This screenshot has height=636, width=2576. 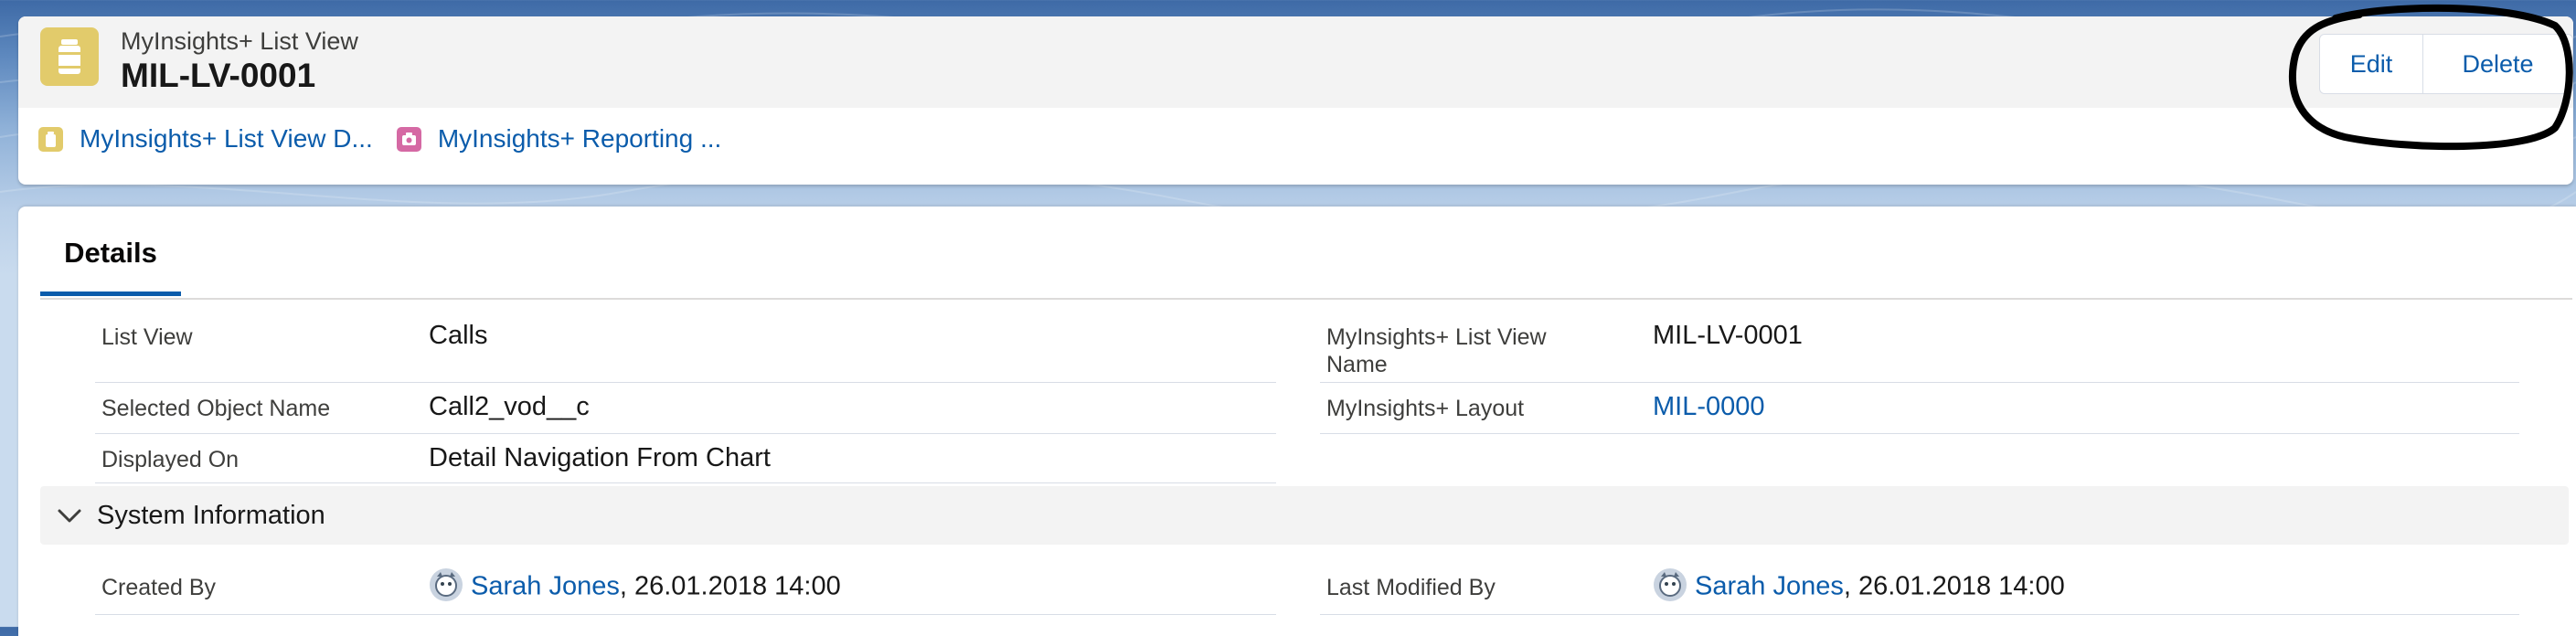 I want to click on record-title: MIL-LV-0001, so click(x=218, y=75).